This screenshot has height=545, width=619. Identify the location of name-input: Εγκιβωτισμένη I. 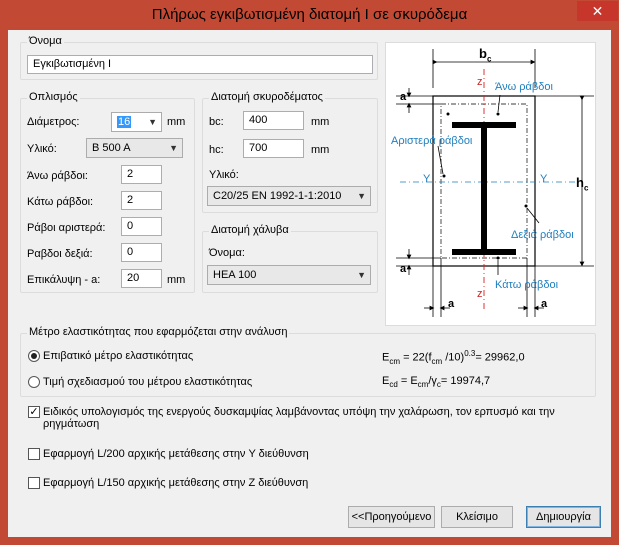
(200, 64).